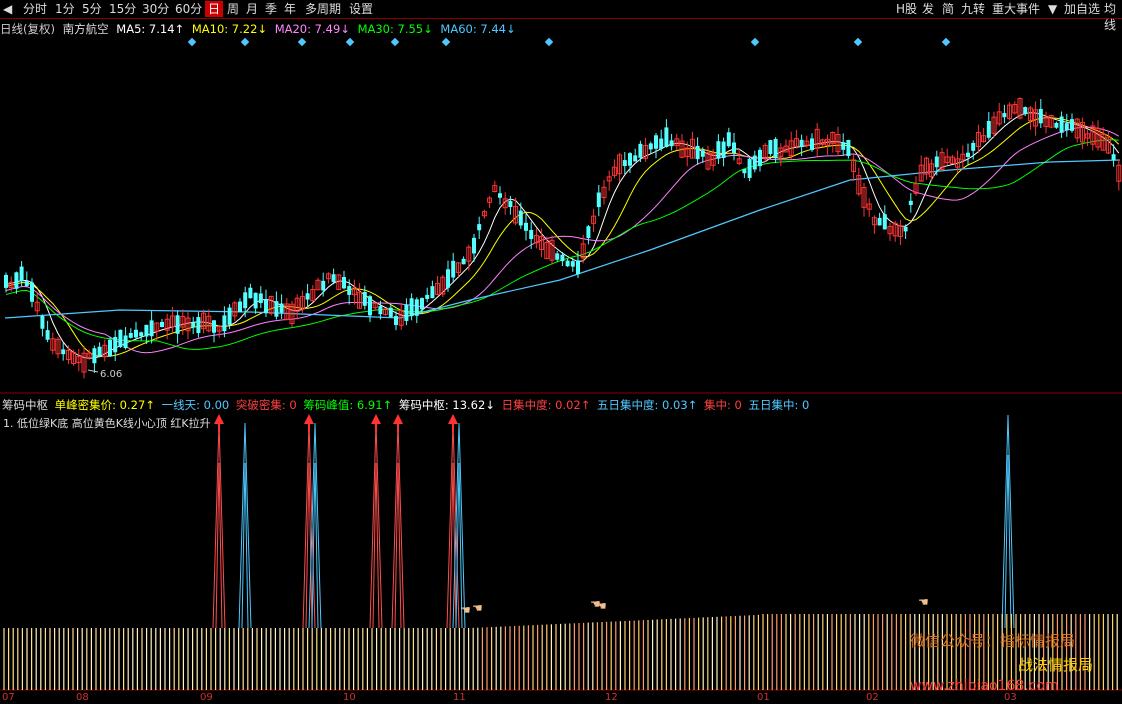 This screenshot has height=704, width=1122. What do you see at coordinates (195, 405) in the screenshot?
I see `one-line-value: 一线天: 0.00` at bounding box center [195, 405].